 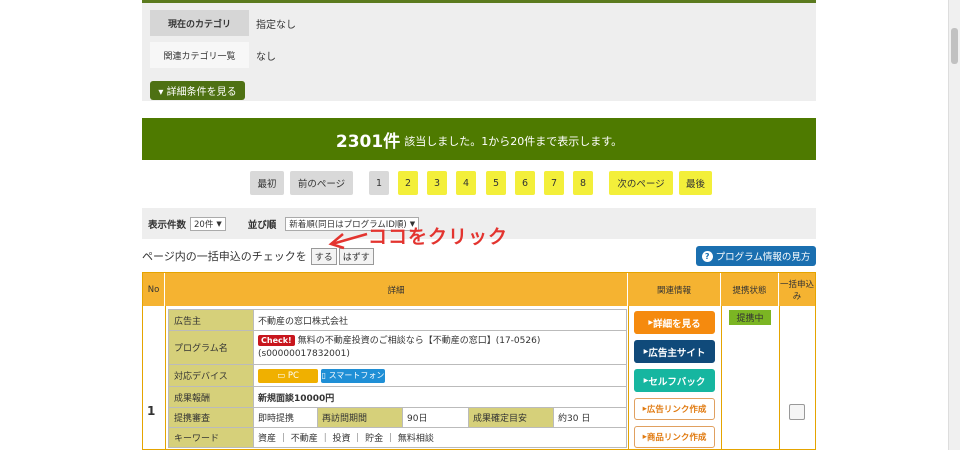 I want to click on bulk-uncheck-button: はずす, so click(x=356, y=256).